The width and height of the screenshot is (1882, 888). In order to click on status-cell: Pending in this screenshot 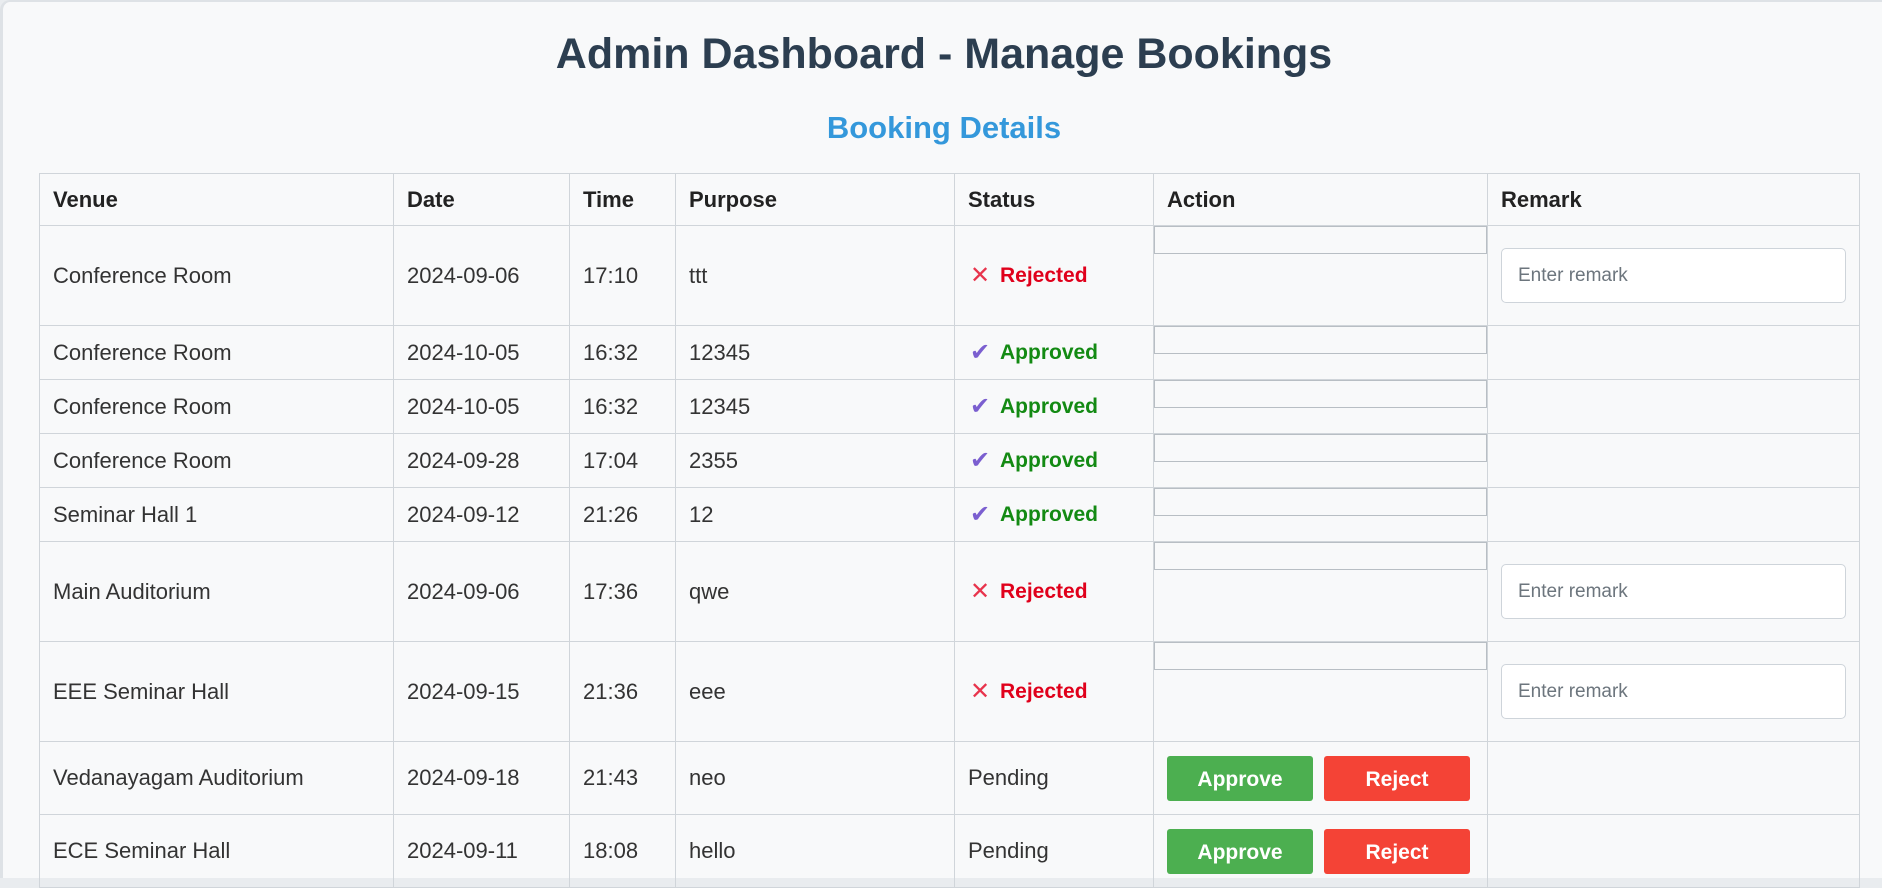, I will do `click(1054, 778)`.